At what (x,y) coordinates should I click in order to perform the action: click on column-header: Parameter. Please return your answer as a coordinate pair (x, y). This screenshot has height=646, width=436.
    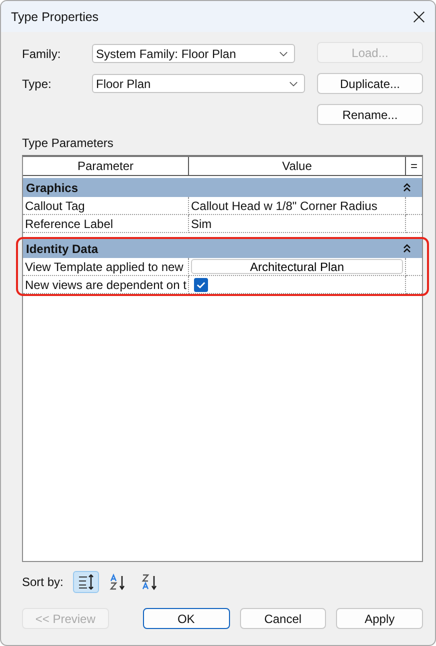
    Looking at the image, I should click on (106, 166).